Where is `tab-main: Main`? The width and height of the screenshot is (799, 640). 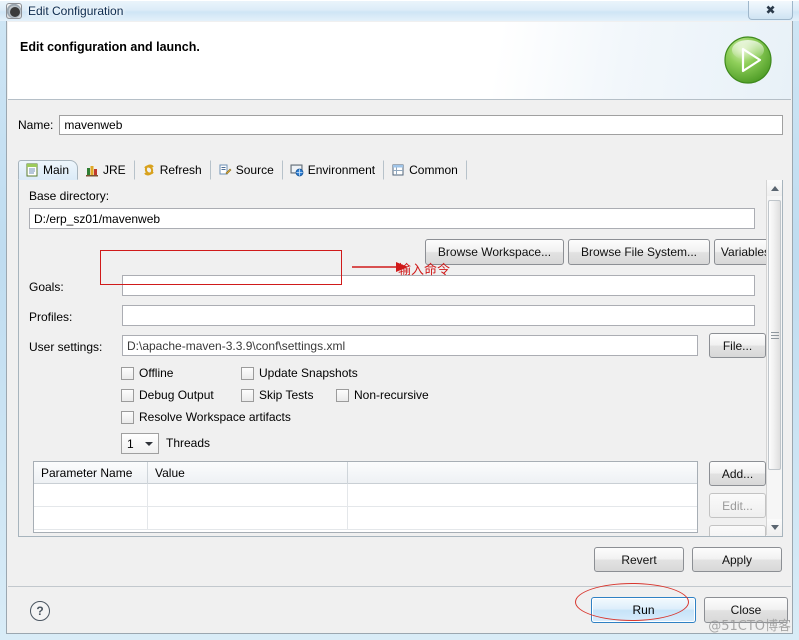 tab-main: Main is located at coordinates (48, 170).